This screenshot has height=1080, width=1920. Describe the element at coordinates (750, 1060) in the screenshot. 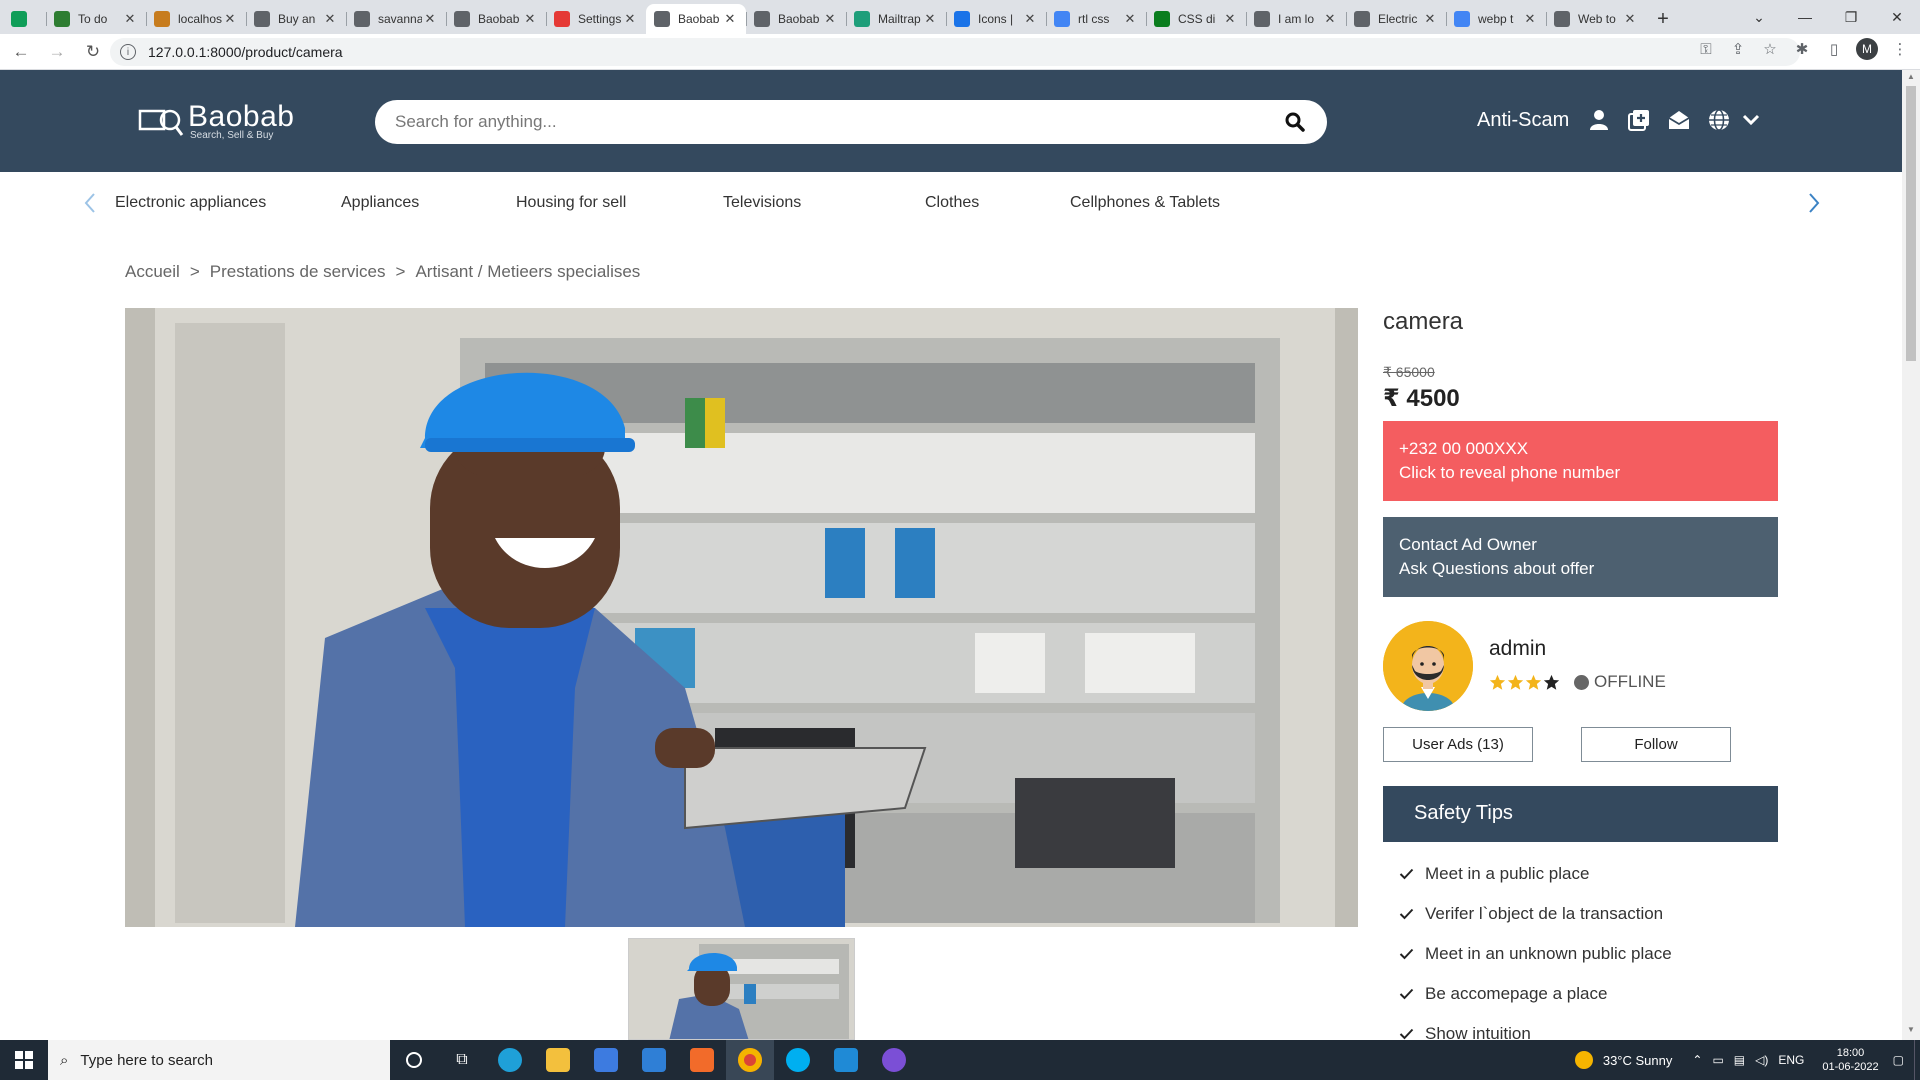

I see `chrome-icon` at that location.